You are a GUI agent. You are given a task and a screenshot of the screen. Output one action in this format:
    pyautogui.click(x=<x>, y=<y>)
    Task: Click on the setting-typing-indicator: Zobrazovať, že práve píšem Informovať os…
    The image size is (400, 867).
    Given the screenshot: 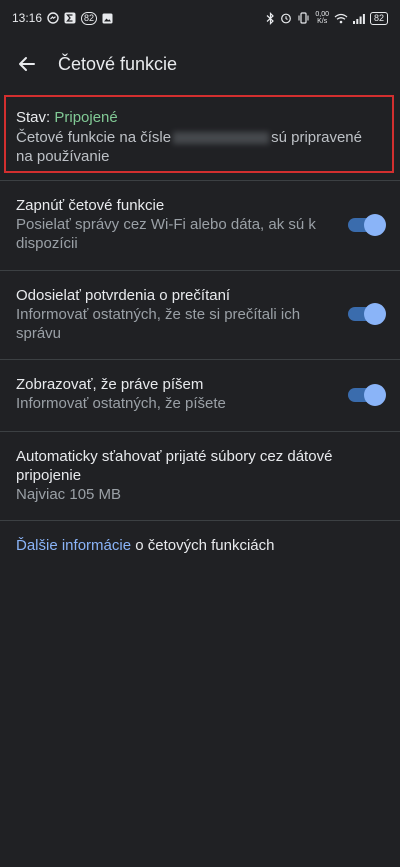 What is the action you would take?
    pyautogui.click(x=200, y=397)
    